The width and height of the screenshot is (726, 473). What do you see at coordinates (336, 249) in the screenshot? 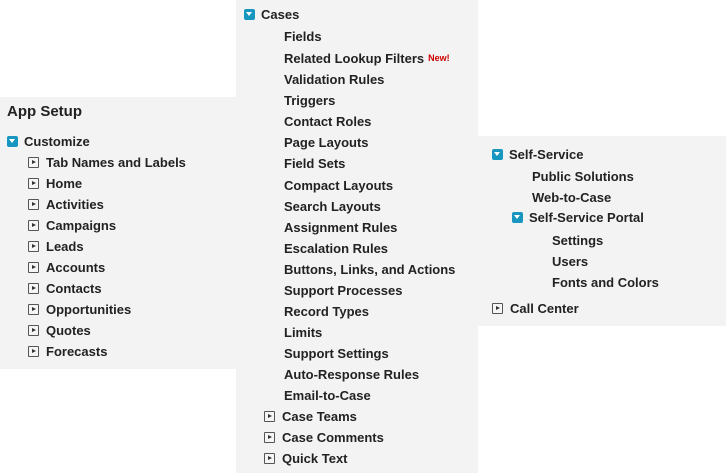
I see `cases-link-escalation-rules: Escalation Rules` at bounding box center [336, 249].